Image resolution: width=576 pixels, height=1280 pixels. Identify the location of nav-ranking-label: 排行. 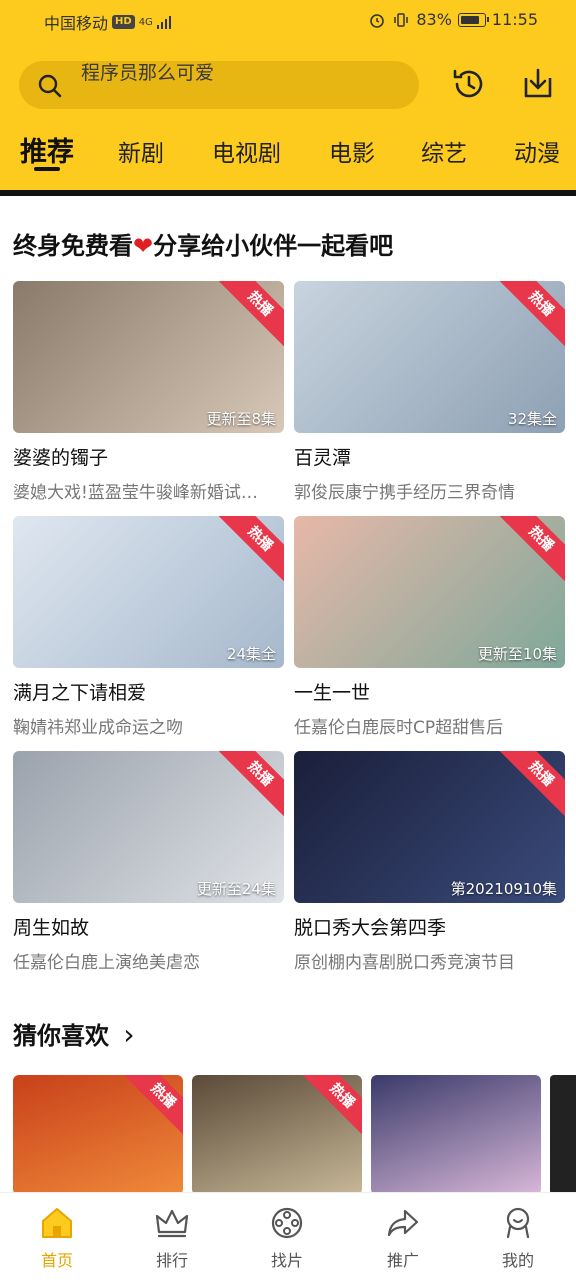
(171, 1260).